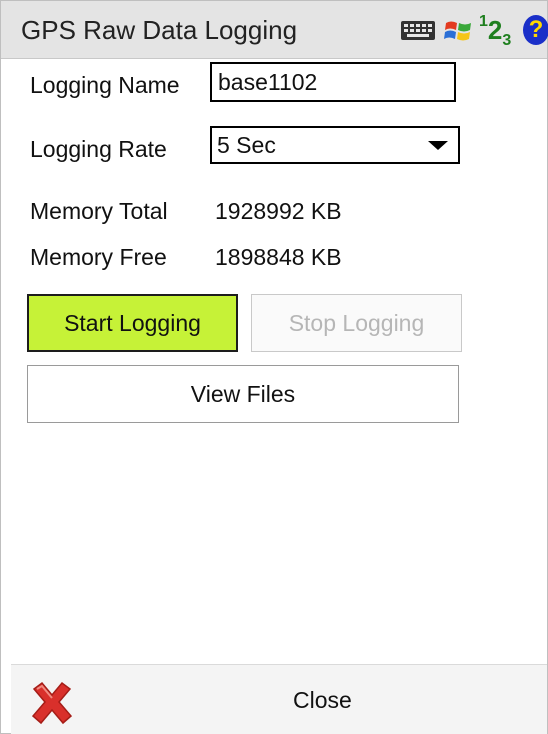  I want to click on memory-free-label: Memory Free, so click(98, 257).